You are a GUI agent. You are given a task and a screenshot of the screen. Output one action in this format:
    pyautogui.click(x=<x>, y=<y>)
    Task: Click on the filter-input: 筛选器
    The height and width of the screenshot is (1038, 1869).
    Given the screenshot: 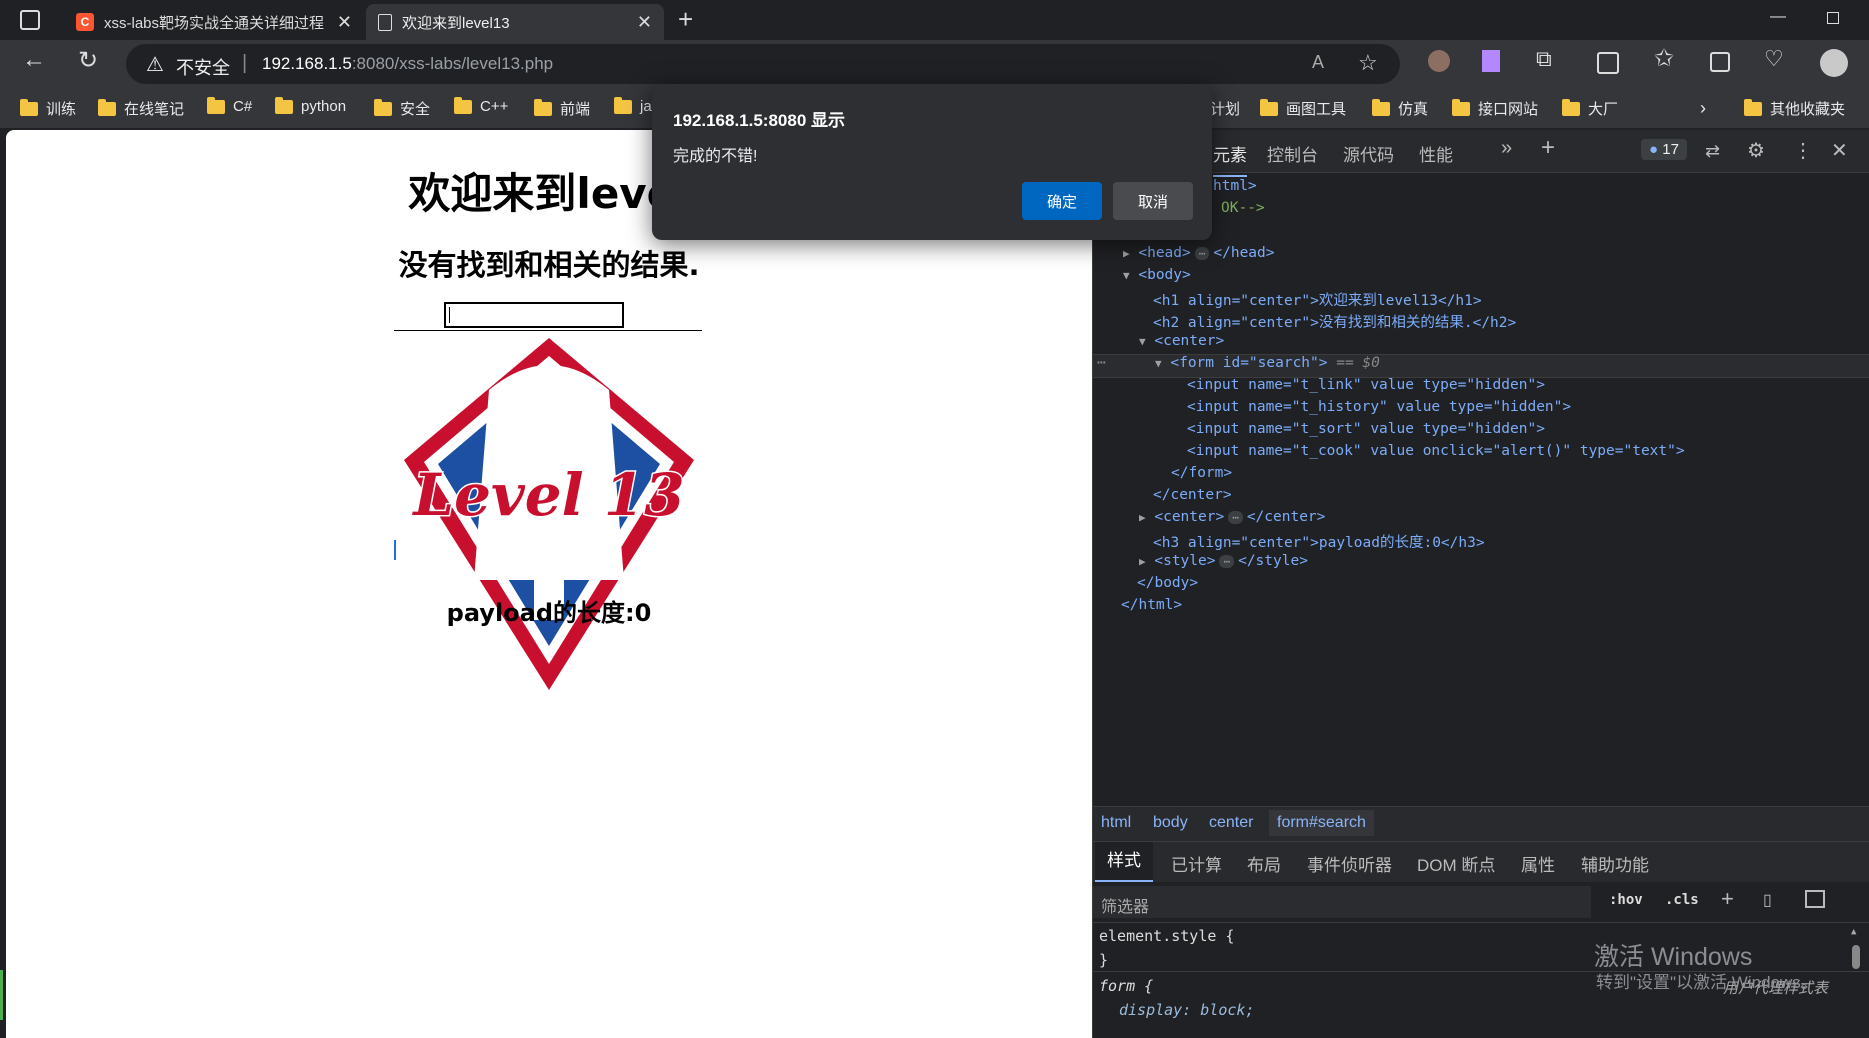 What is the action you would take?
    pyautogui.click(x=1342, y=902)
    